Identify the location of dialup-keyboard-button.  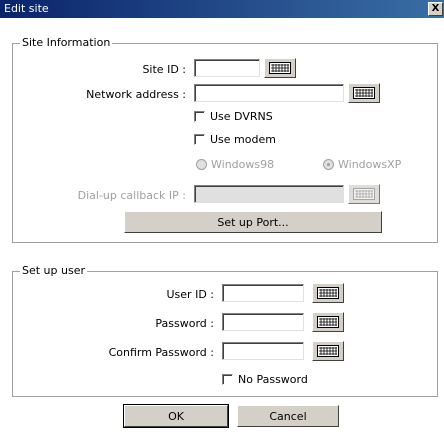
(364, 194).